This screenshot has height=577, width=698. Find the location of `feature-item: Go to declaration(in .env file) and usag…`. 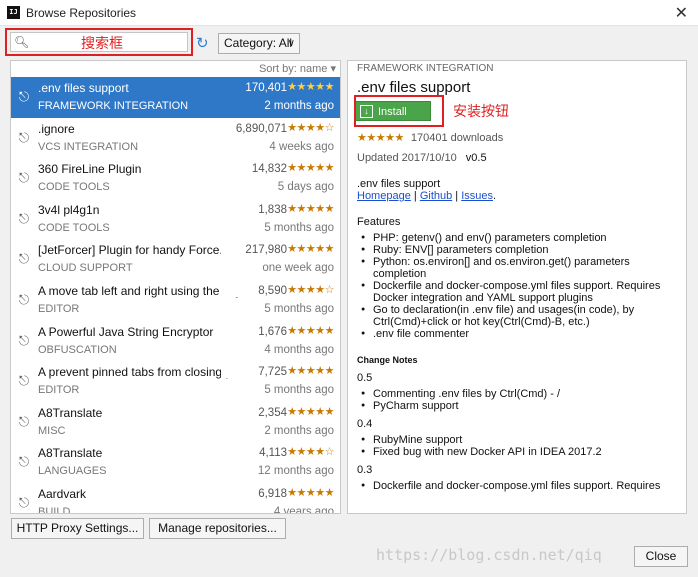

feature-item: Go to declaration(in .env file) and usag… is located at coordinates (522, 316).